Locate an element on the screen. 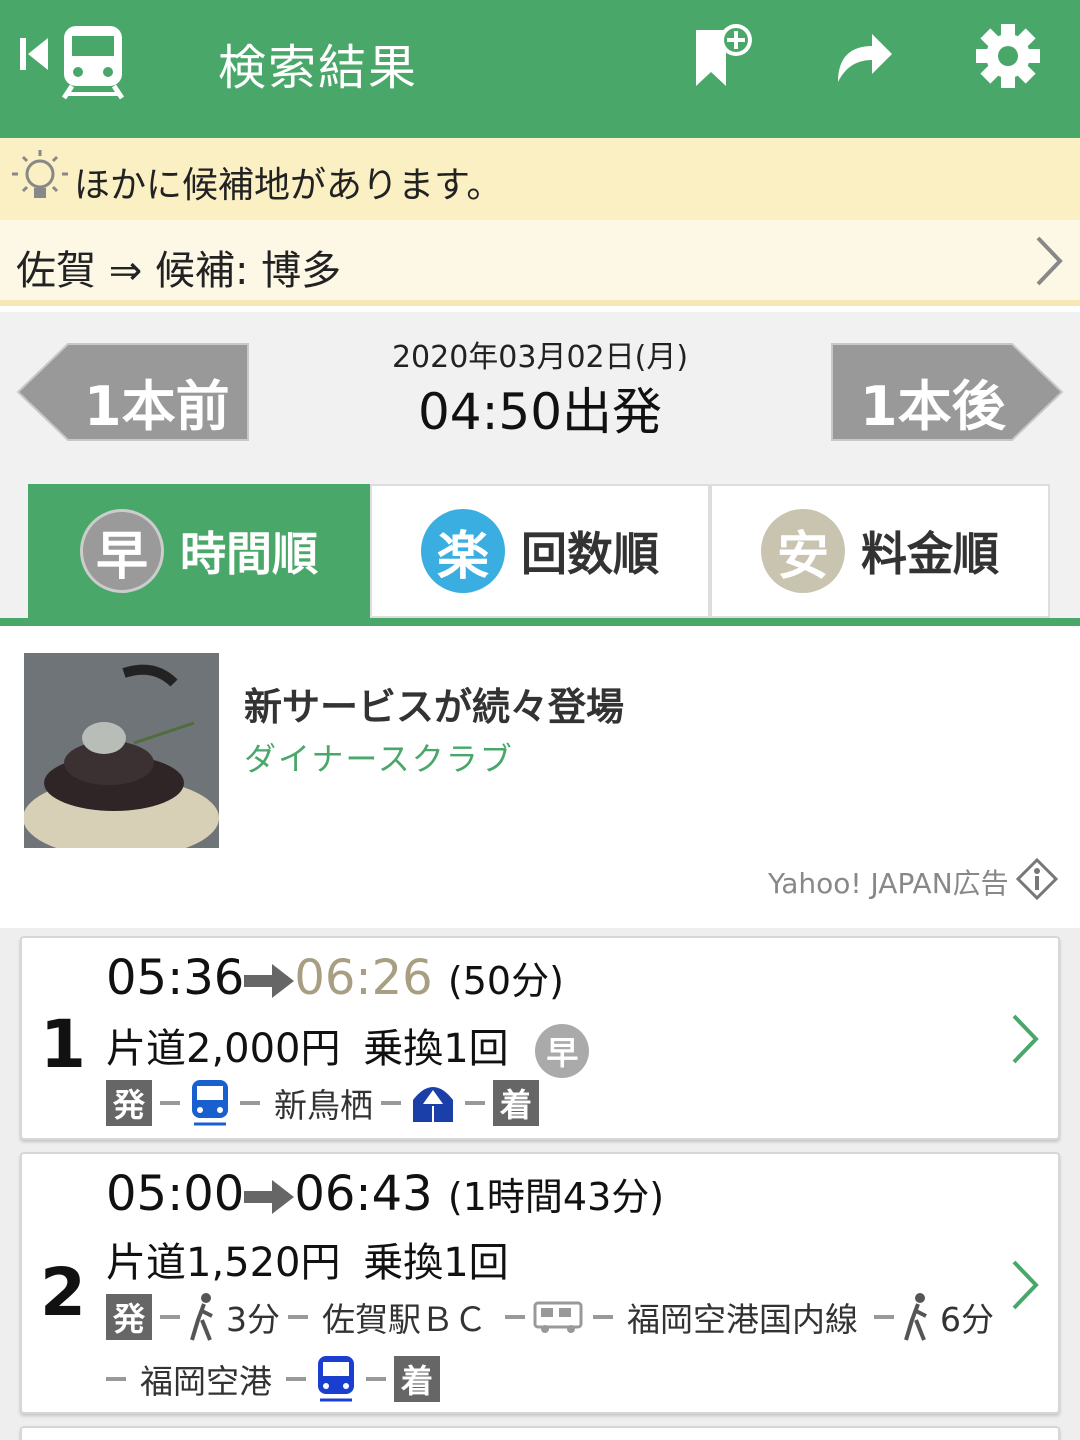 Image resolution: width=1080 pixels, height=1440 pixels. share-icon is located at coordinates (865, 58).